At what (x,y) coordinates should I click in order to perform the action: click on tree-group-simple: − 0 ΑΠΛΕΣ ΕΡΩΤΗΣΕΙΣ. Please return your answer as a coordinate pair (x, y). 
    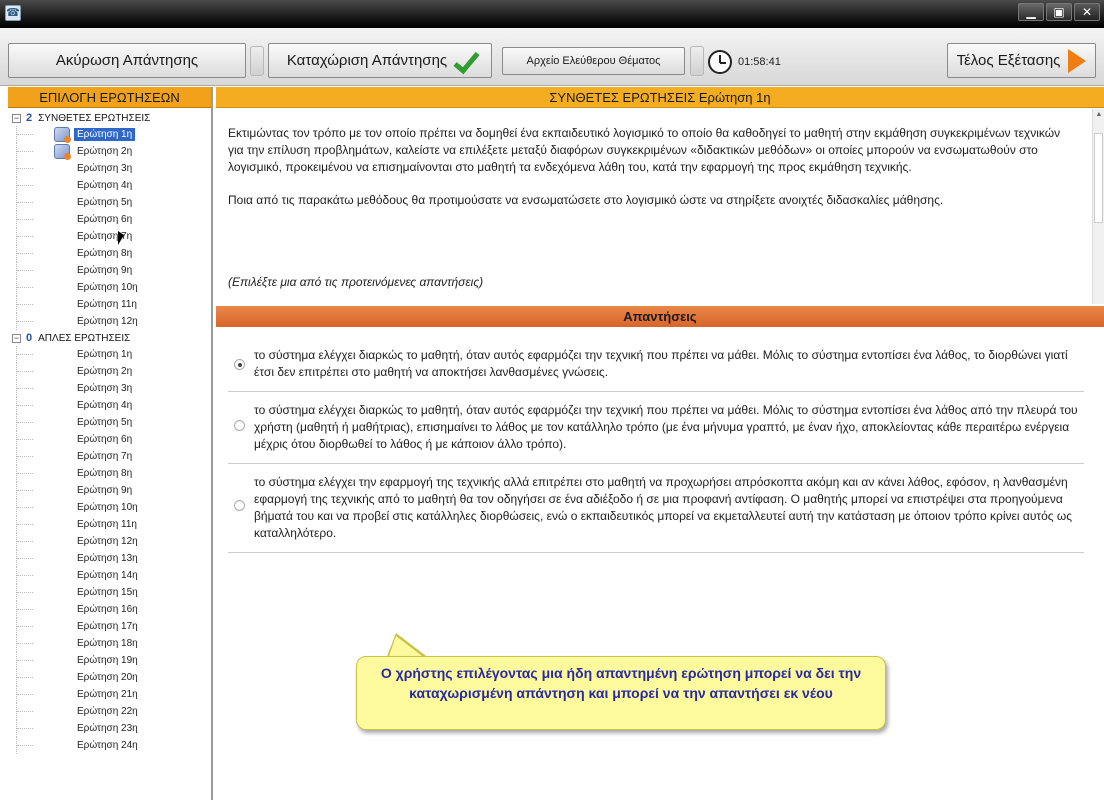
    Looking at the image, I should click on (109, 338).